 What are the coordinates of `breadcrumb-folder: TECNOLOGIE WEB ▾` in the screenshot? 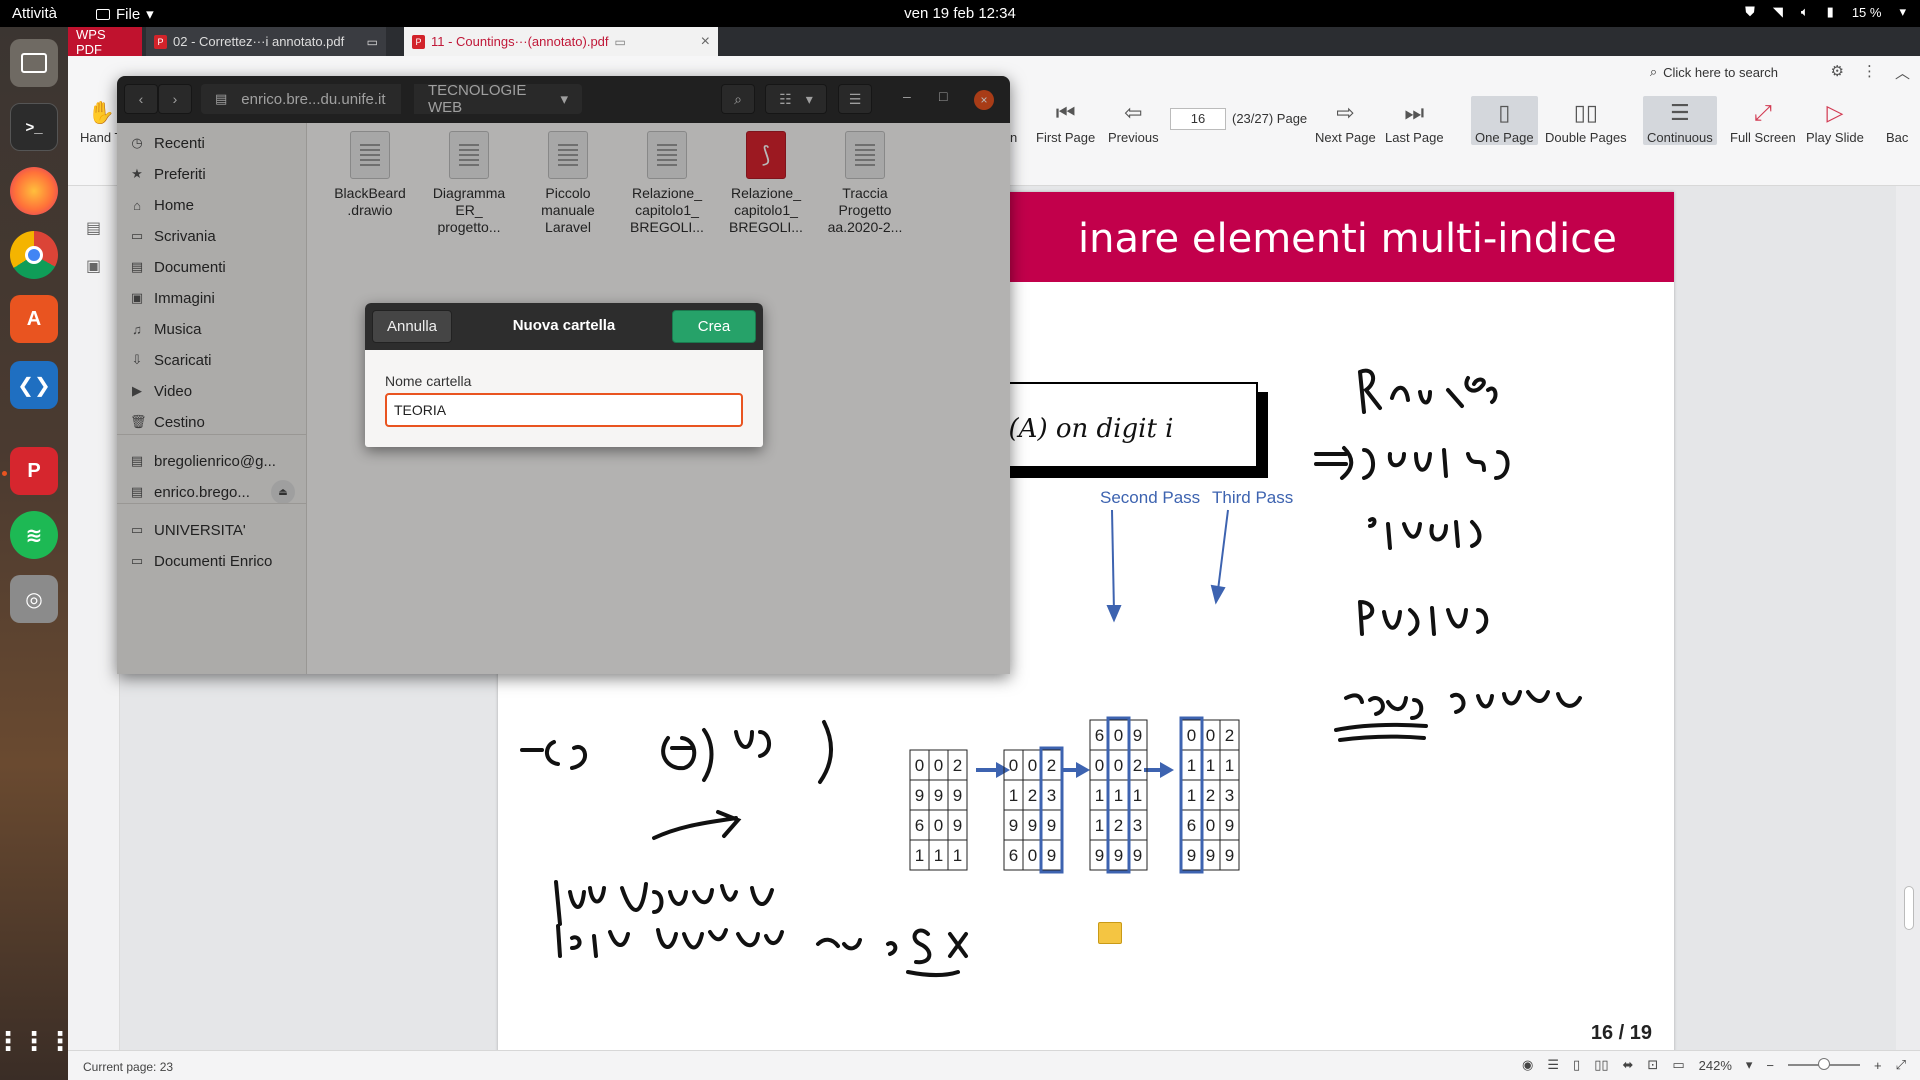 It's located at (498, 99).